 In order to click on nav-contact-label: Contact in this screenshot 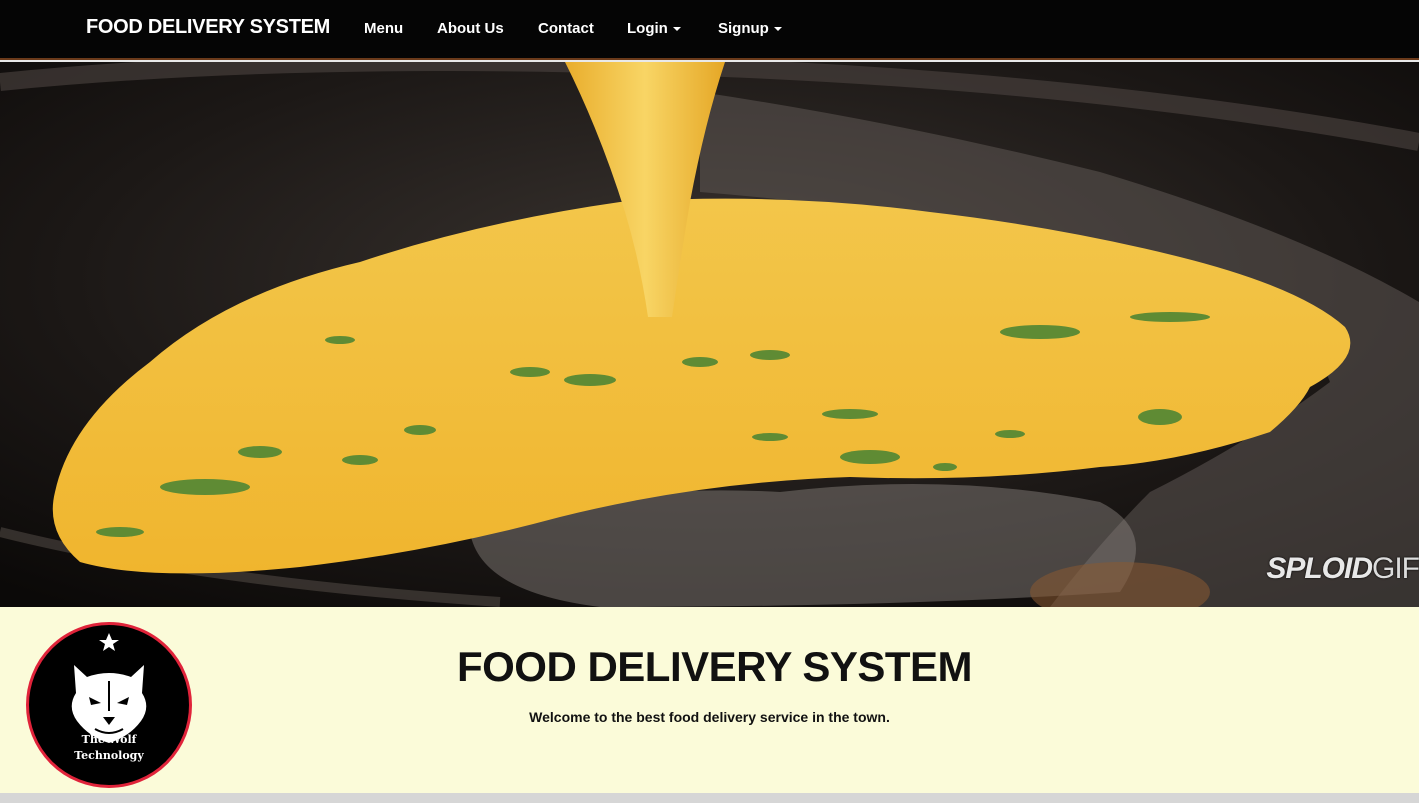, I will do `click(566, 28)`.